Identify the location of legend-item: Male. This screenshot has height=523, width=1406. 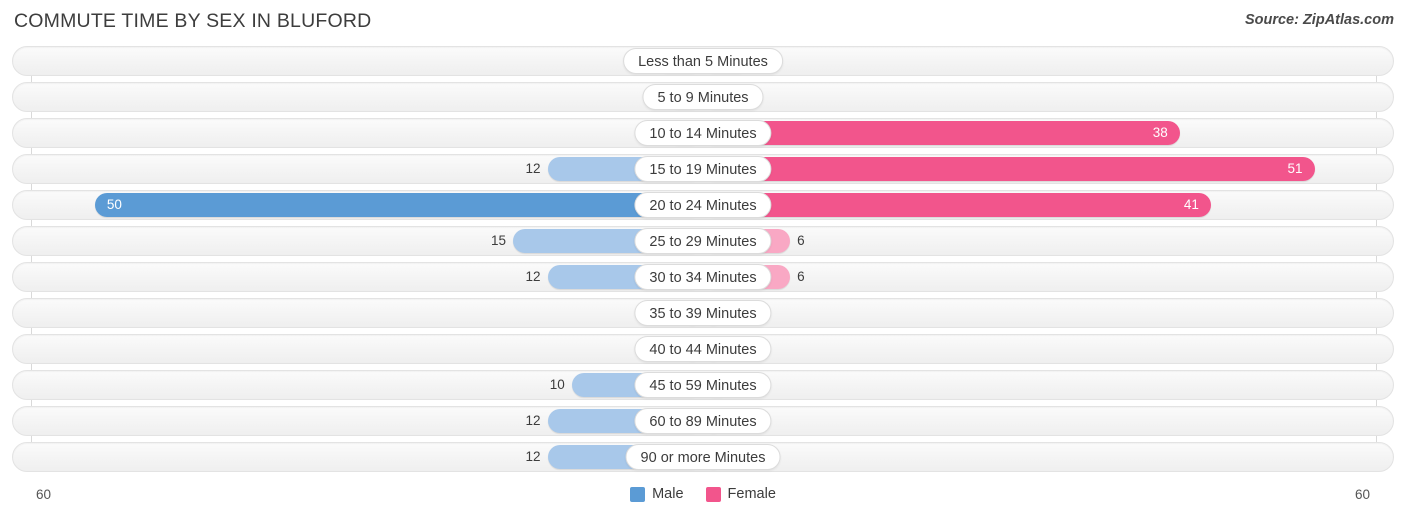
(657, 494).